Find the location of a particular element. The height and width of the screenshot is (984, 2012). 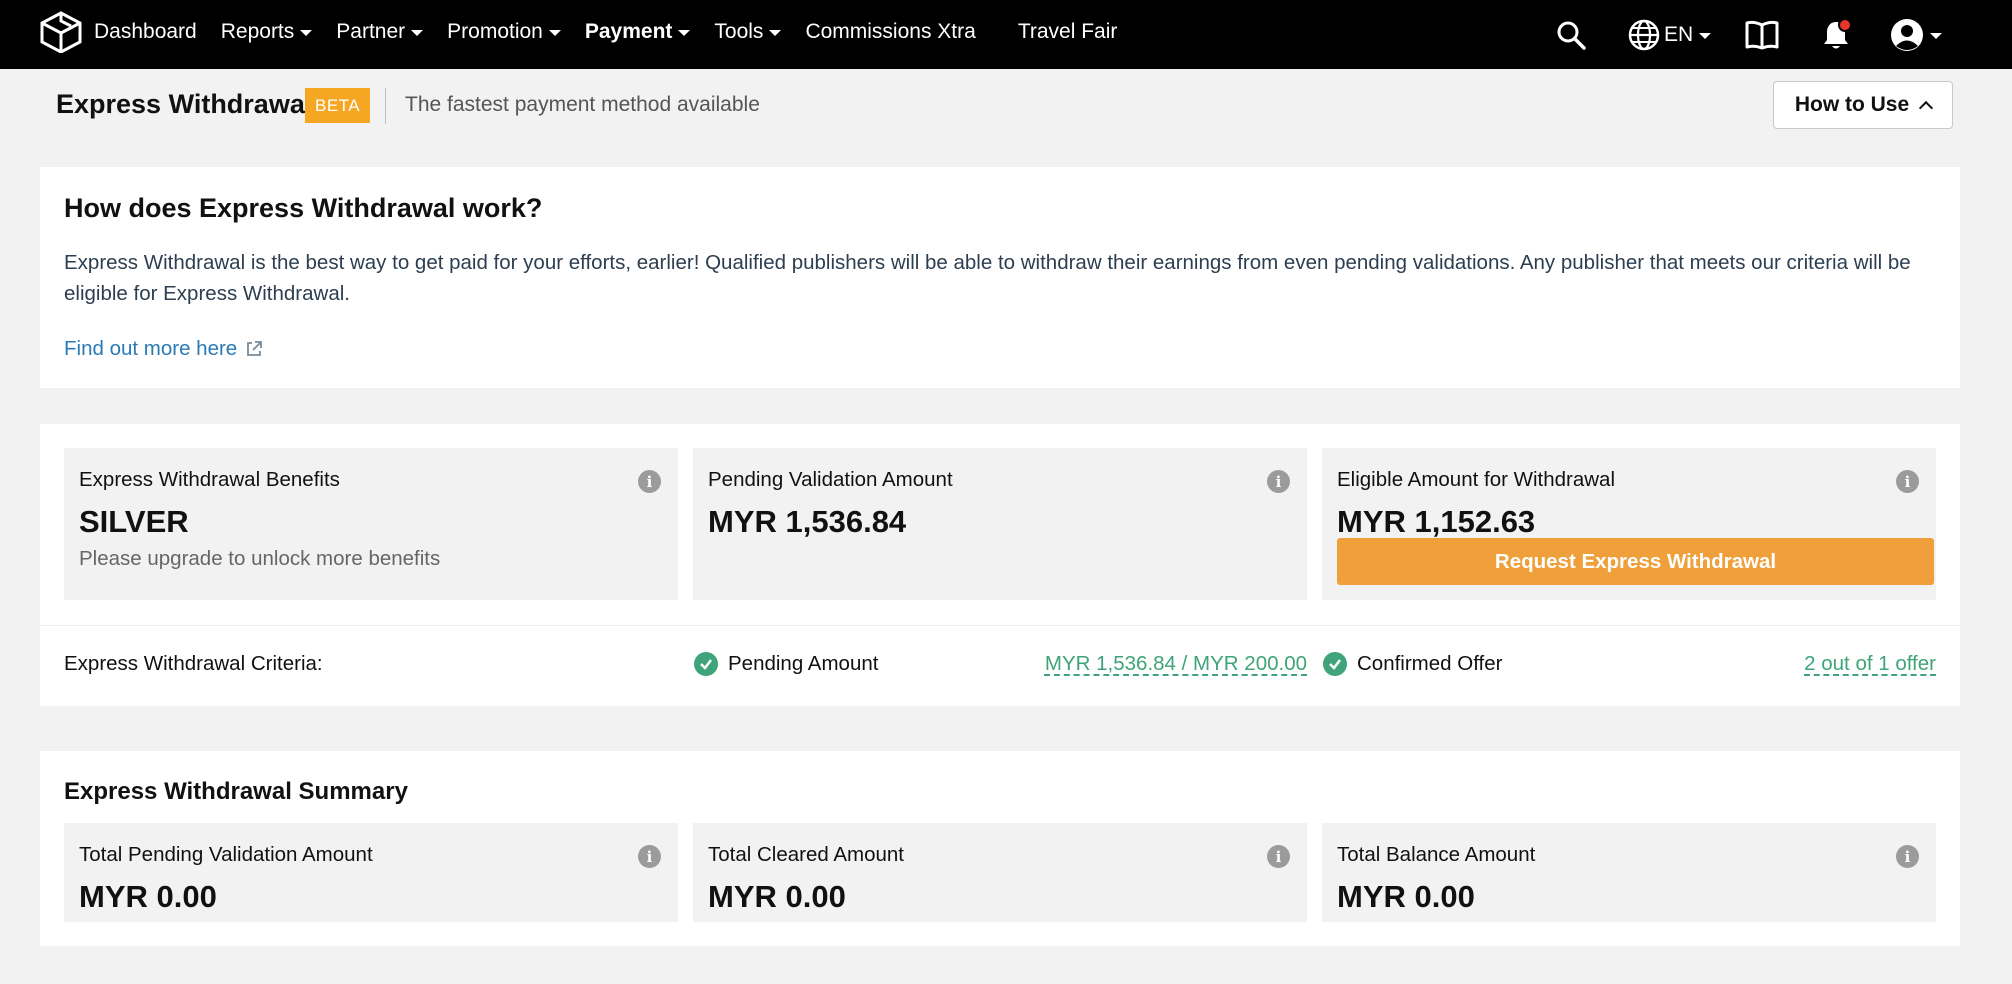

language-selector: EN is located at coordinates (1670, 35).